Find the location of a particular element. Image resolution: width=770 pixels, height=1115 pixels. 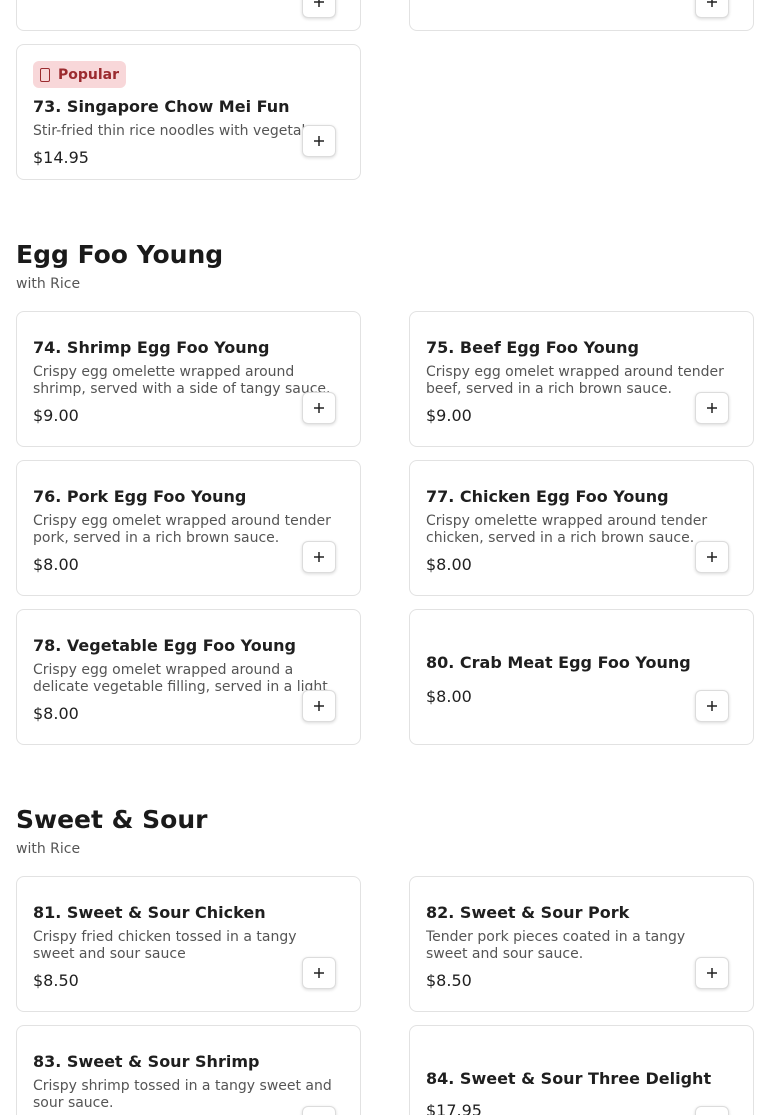

item-name: 76. Pork Egg Foo Young is located at coordinates (140, 496).